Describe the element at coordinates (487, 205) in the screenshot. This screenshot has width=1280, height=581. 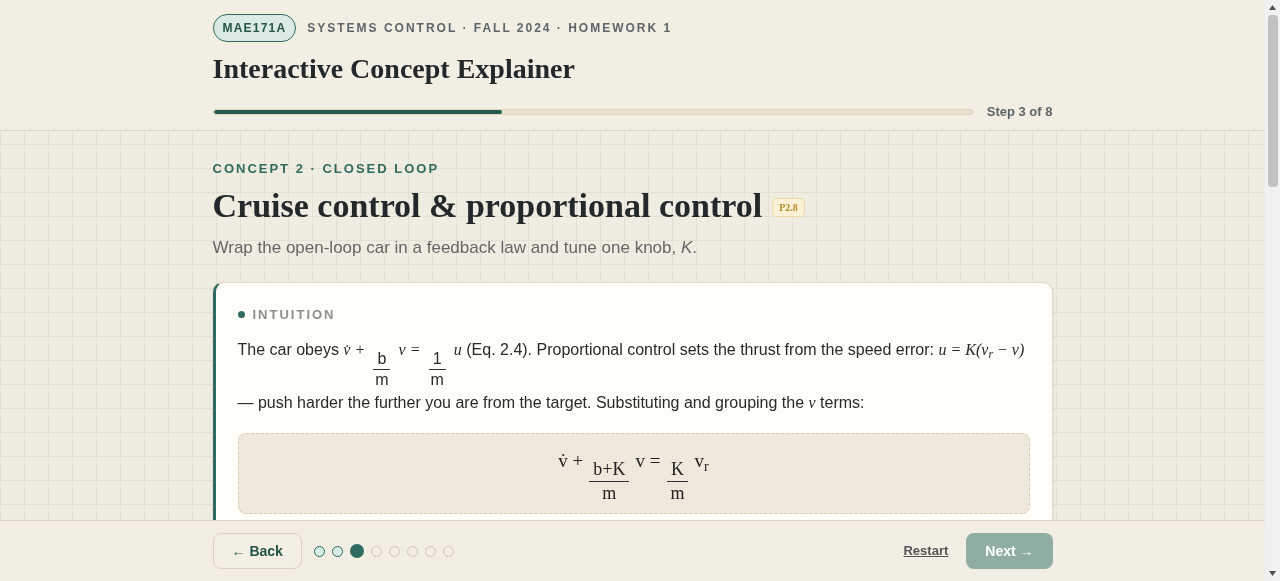
I see `concept-title: Cruise control & proportional control` at that location.